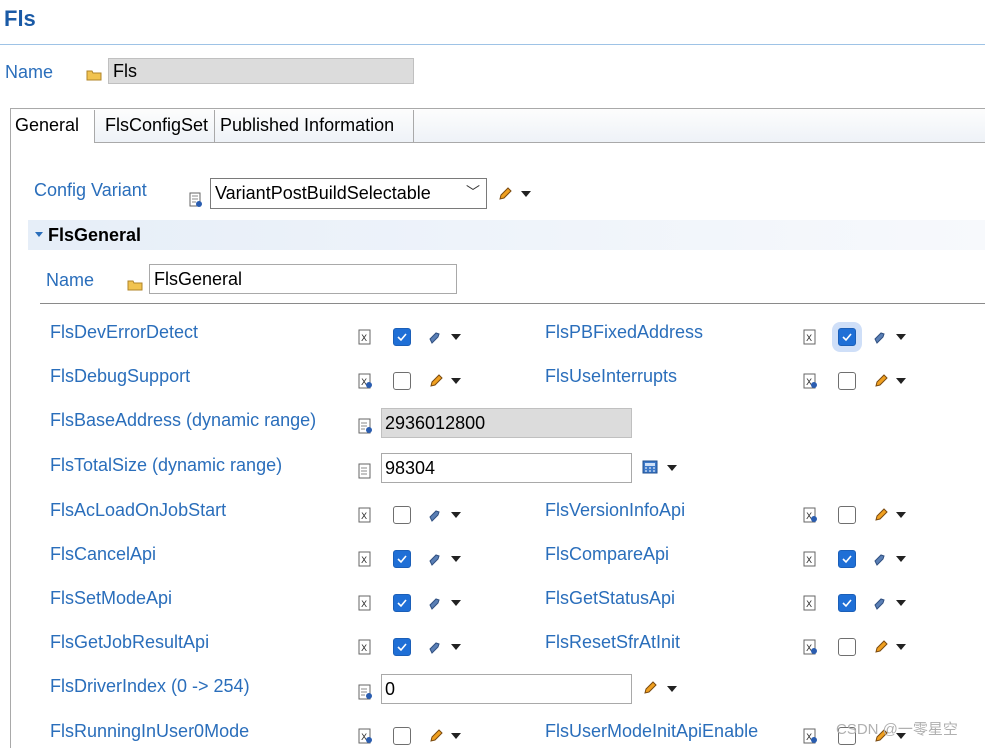 The image size is (985, 748). I want to click on tab-general: General, so click(53, 126).